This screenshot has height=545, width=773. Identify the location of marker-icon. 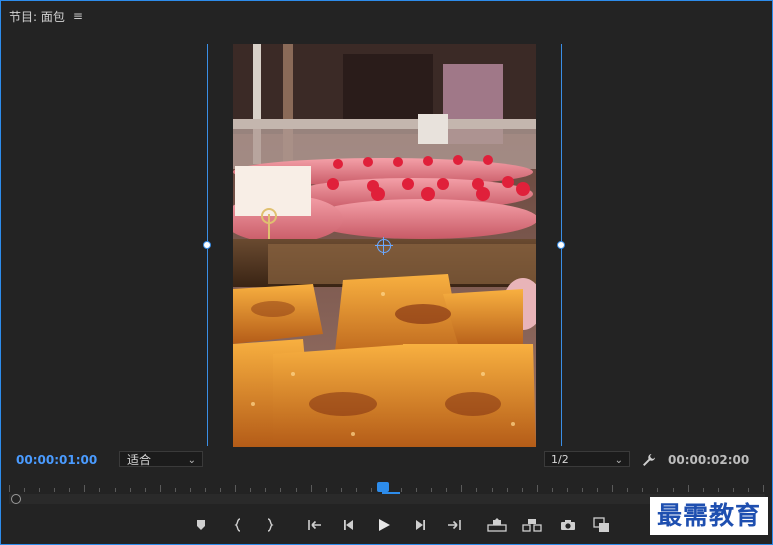
(201, 525).